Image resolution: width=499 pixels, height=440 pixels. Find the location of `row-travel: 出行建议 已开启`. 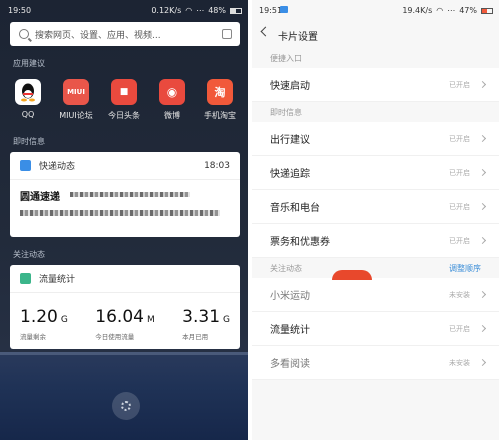

row-travel: 出行建议 已开启 is located at coordinates (375, 139).